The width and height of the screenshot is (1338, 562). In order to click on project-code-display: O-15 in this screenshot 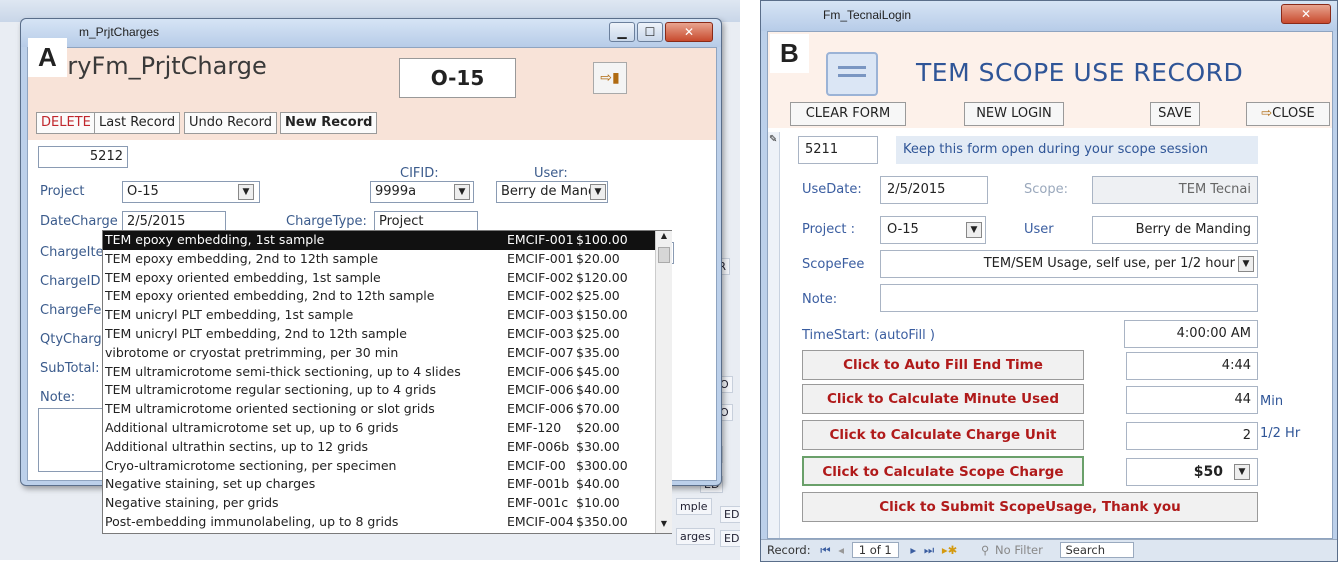, I will do `click(457, 78)`.